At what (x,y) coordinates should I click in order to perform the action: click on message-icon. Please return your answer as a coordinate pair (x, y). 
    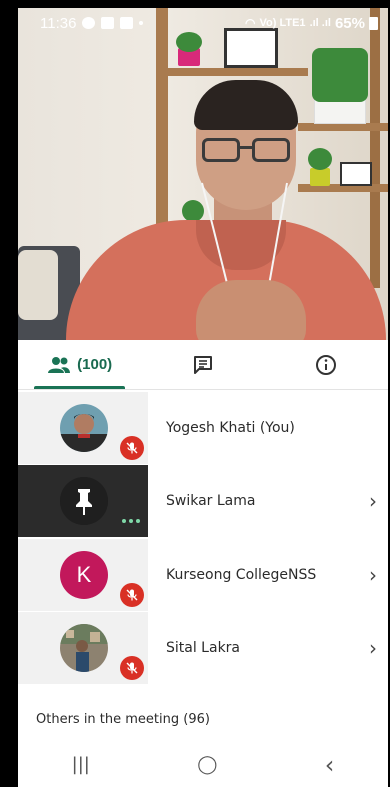
    Looking at the image, I should click on (108, 23).